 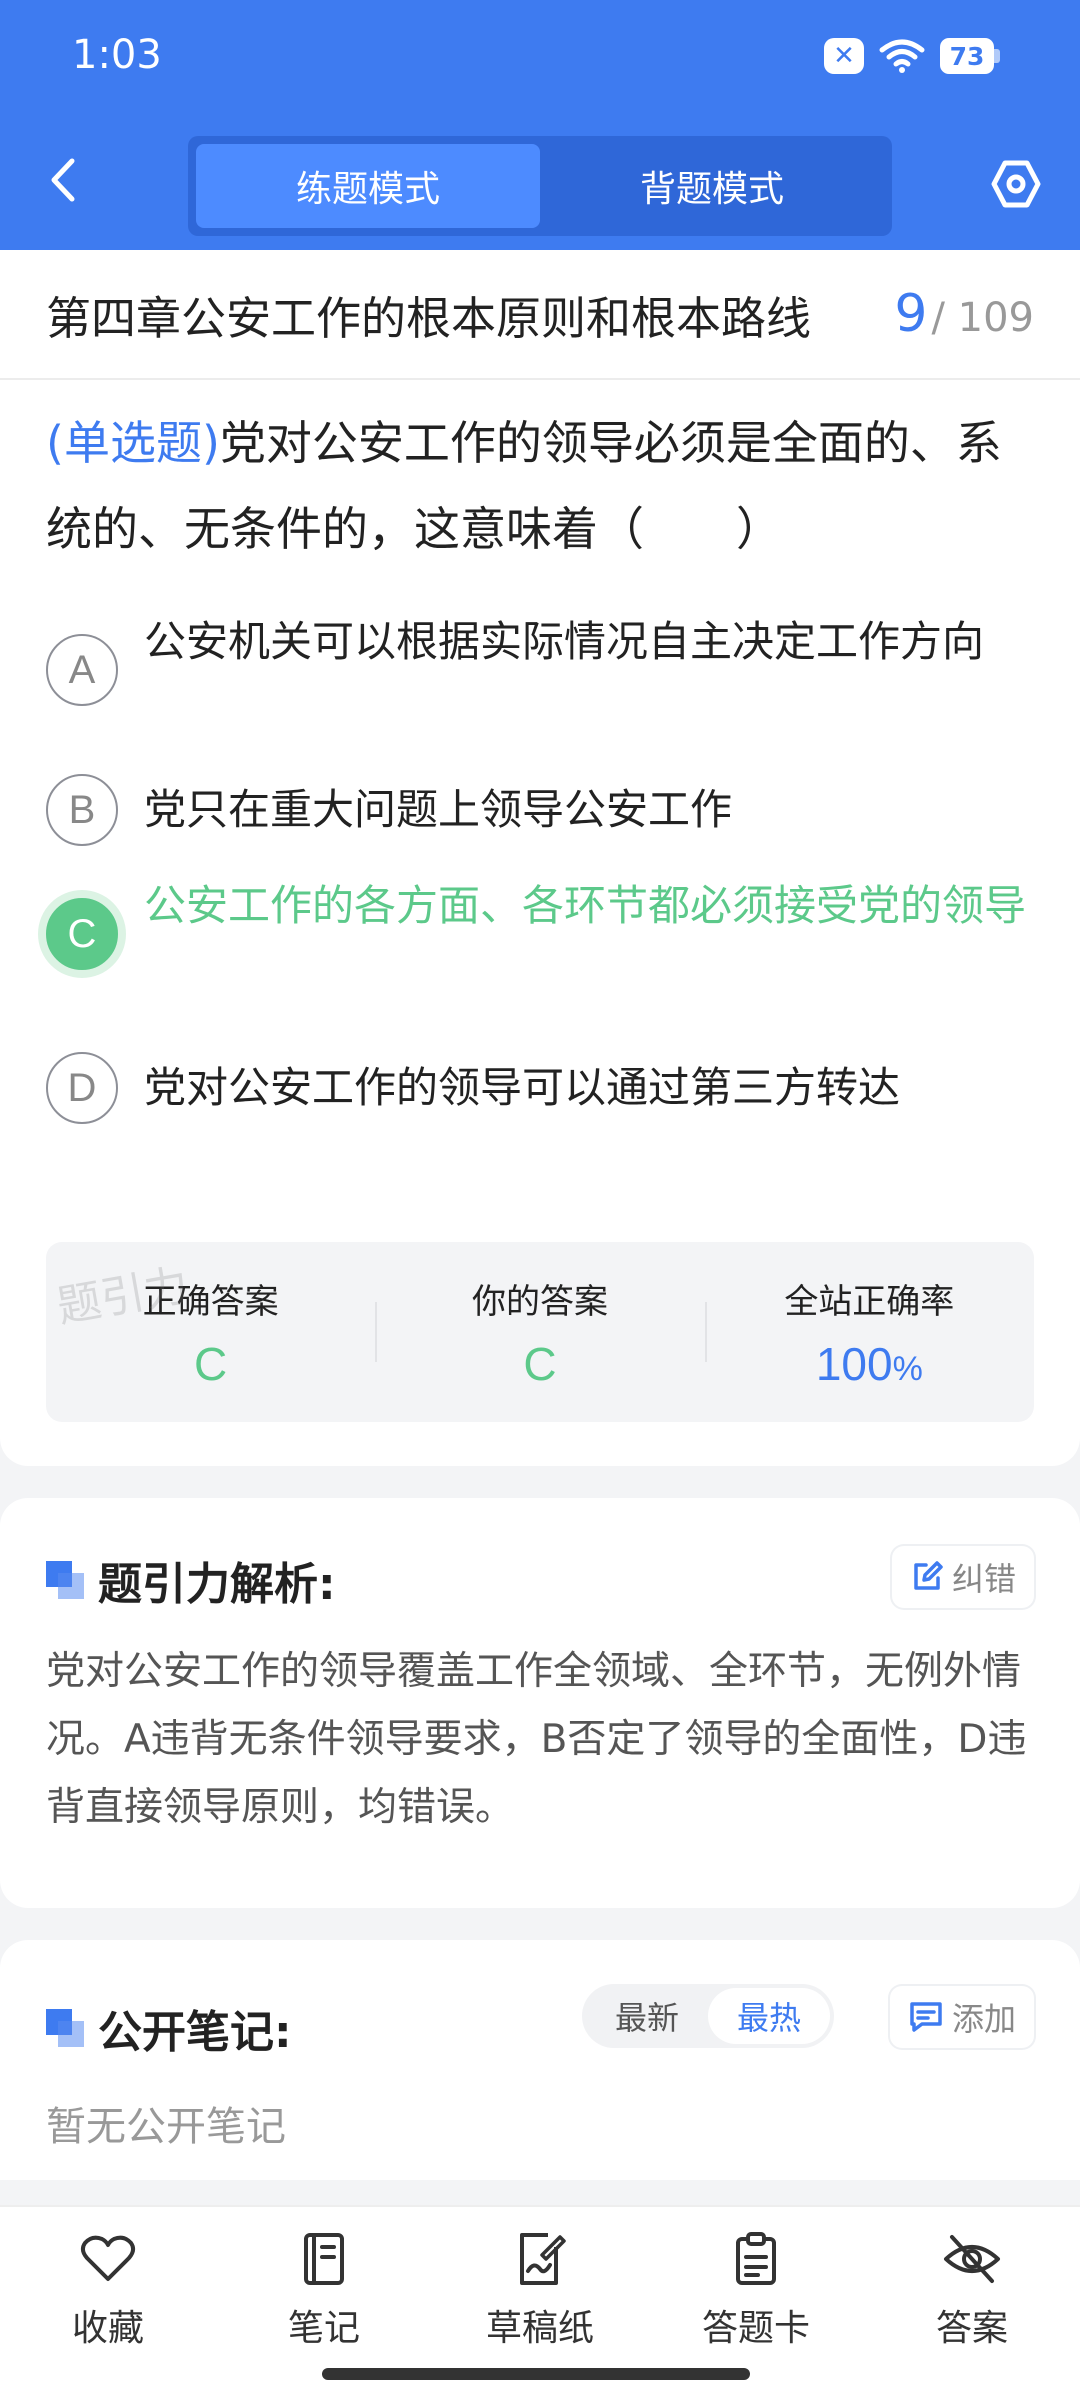 I want to click on draft-icon, so click(x=540, y=2259).